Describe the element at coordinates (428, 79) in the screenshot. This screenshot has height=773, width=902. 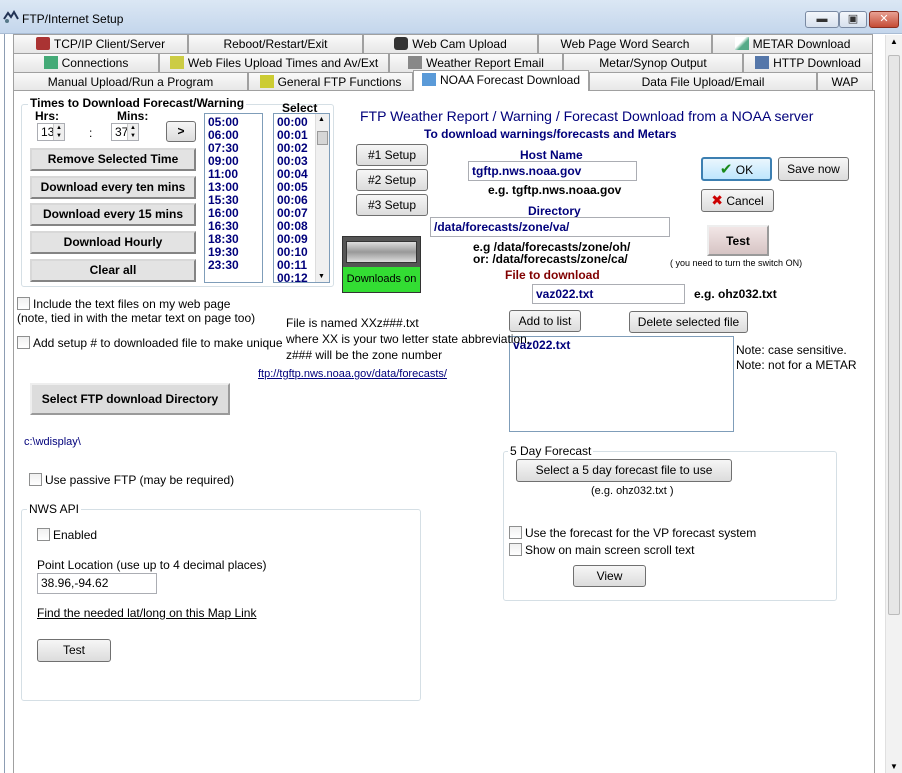
I see `noaa-icon` at that location.